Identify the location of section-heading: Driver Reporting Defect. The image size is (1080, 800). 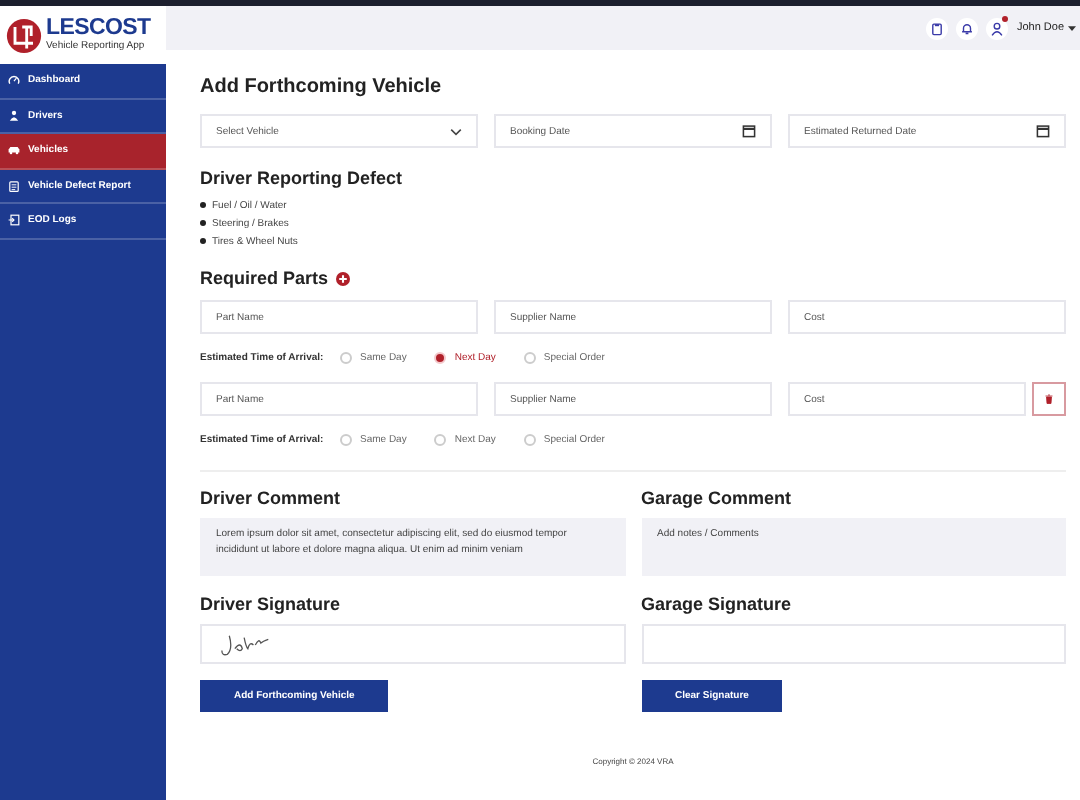
(302, 178).